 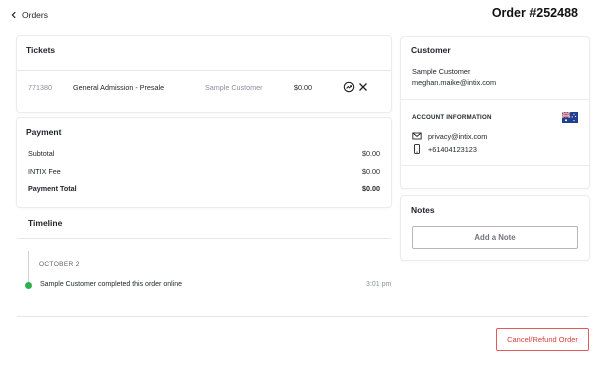 What do you see at coordinates (204, 172) in the screenshot?
I see `payment-row-fee: INTIX Fee $0.00` at bounding box center [204, 172].